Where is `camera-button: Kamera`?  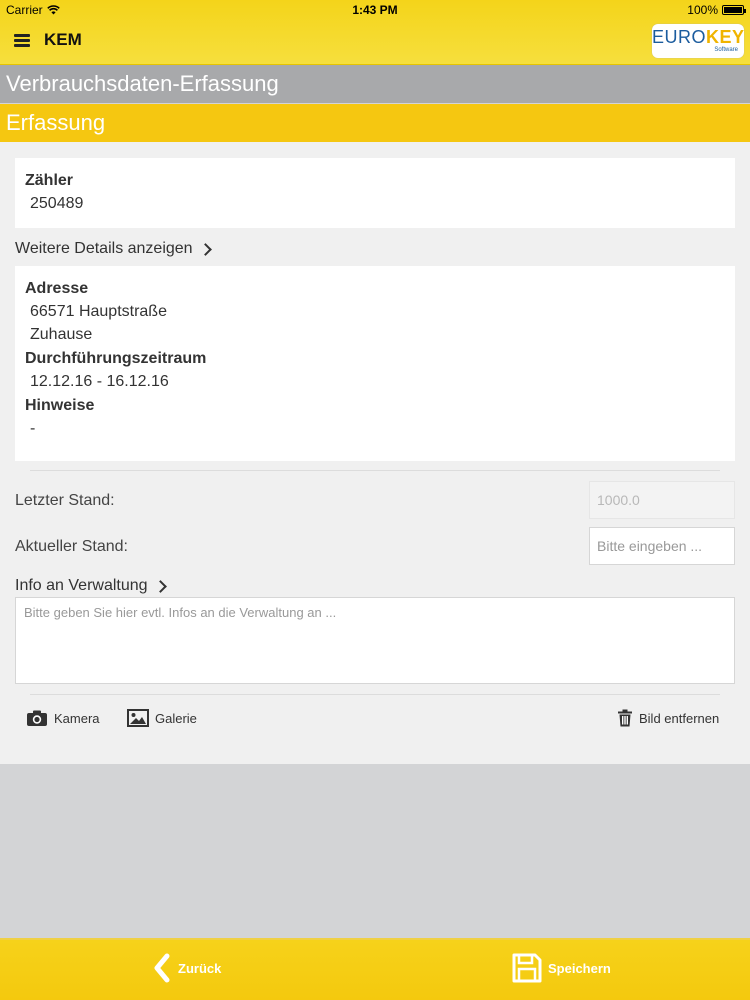 camera-button: Kamera is located at coordinates (63, 718).